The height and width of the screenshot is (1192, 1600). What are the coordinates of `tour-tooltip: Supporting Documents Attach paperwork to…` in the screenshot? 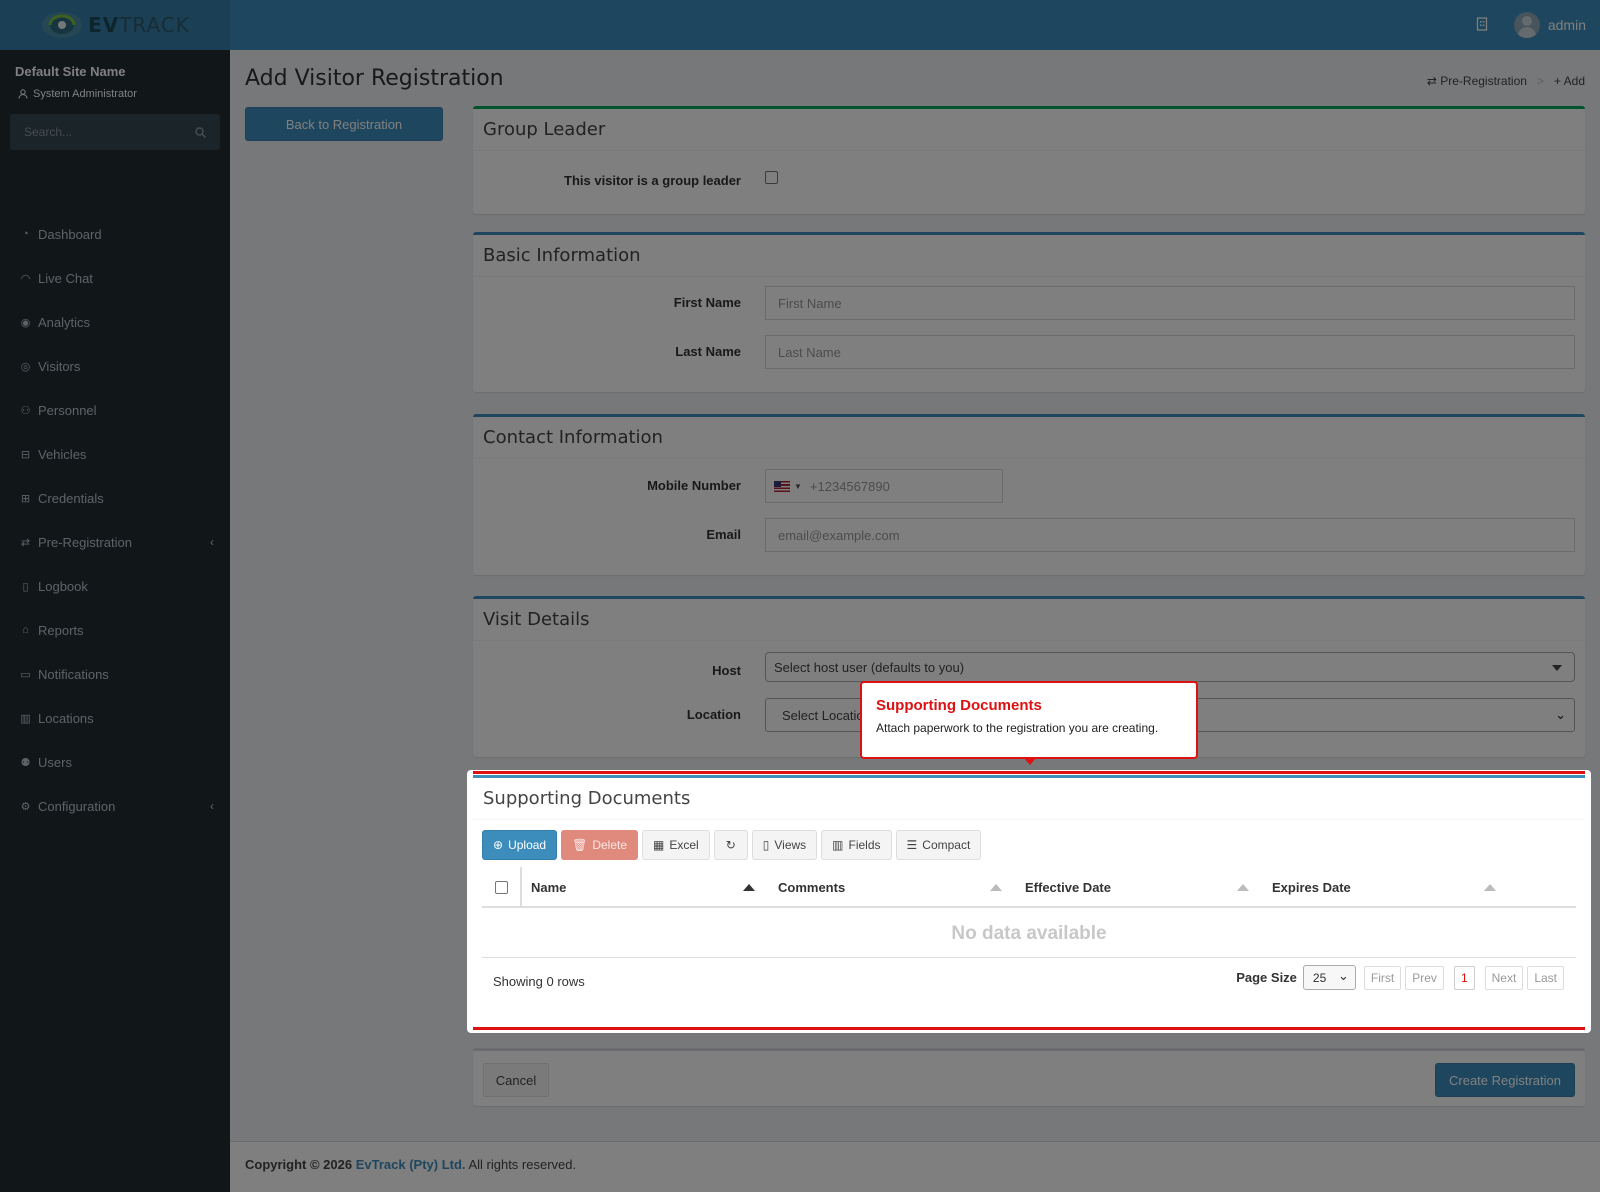 It's located at (1029, 723).